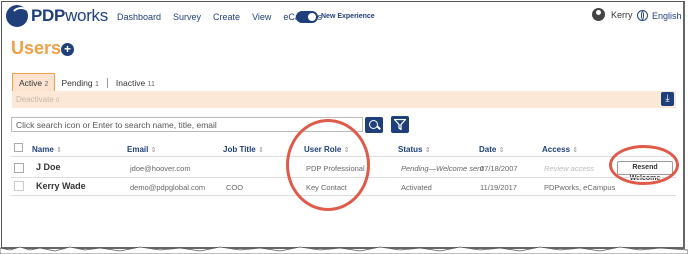  I want to click on email-cell: jdoe@hoover.com, so click(160, 168).